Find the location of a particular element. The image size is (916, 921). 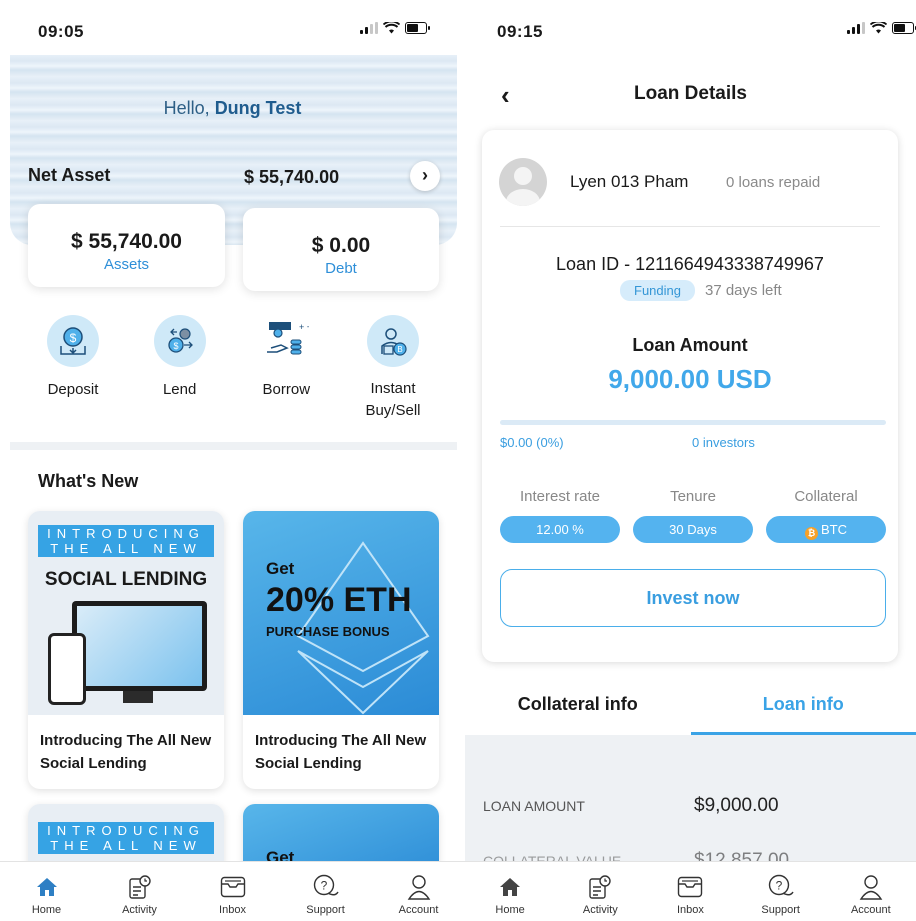

term-tenure: Tenure 30 Days is located at coordinates (693, 515).